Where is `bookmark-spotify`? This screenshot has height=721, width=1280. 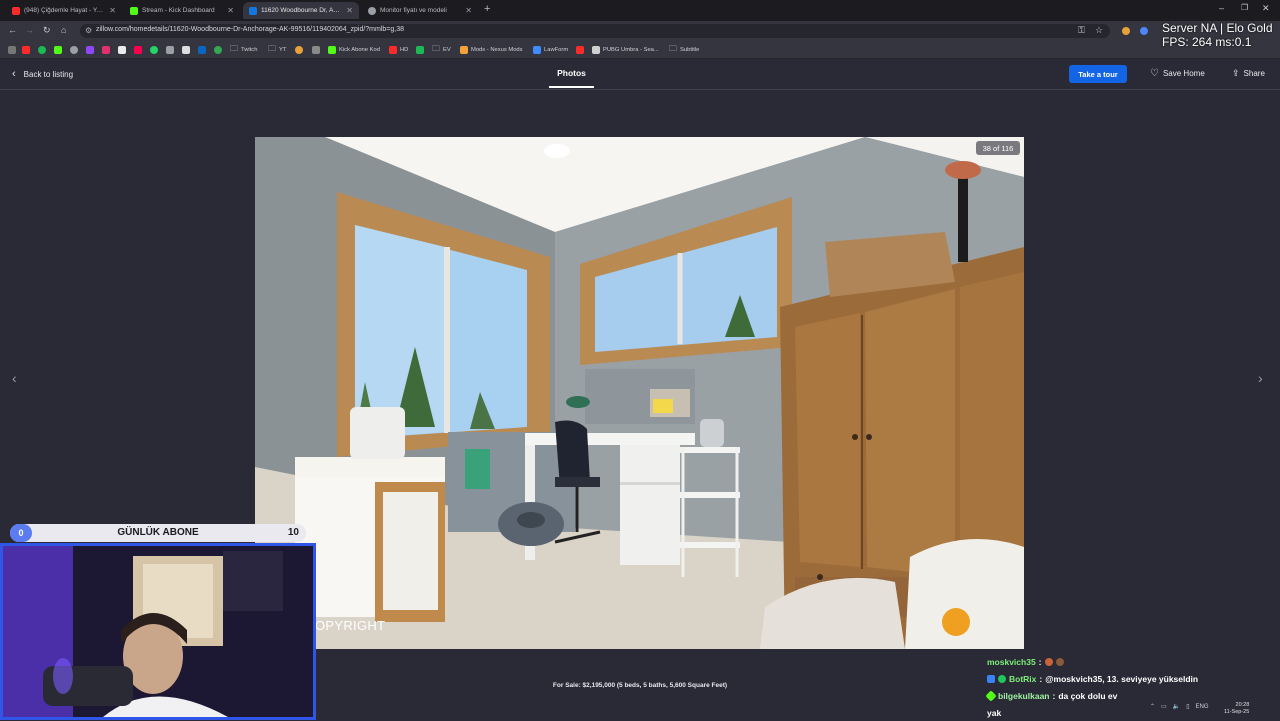
bookmark-spotify is located at coordinates (42, 49).